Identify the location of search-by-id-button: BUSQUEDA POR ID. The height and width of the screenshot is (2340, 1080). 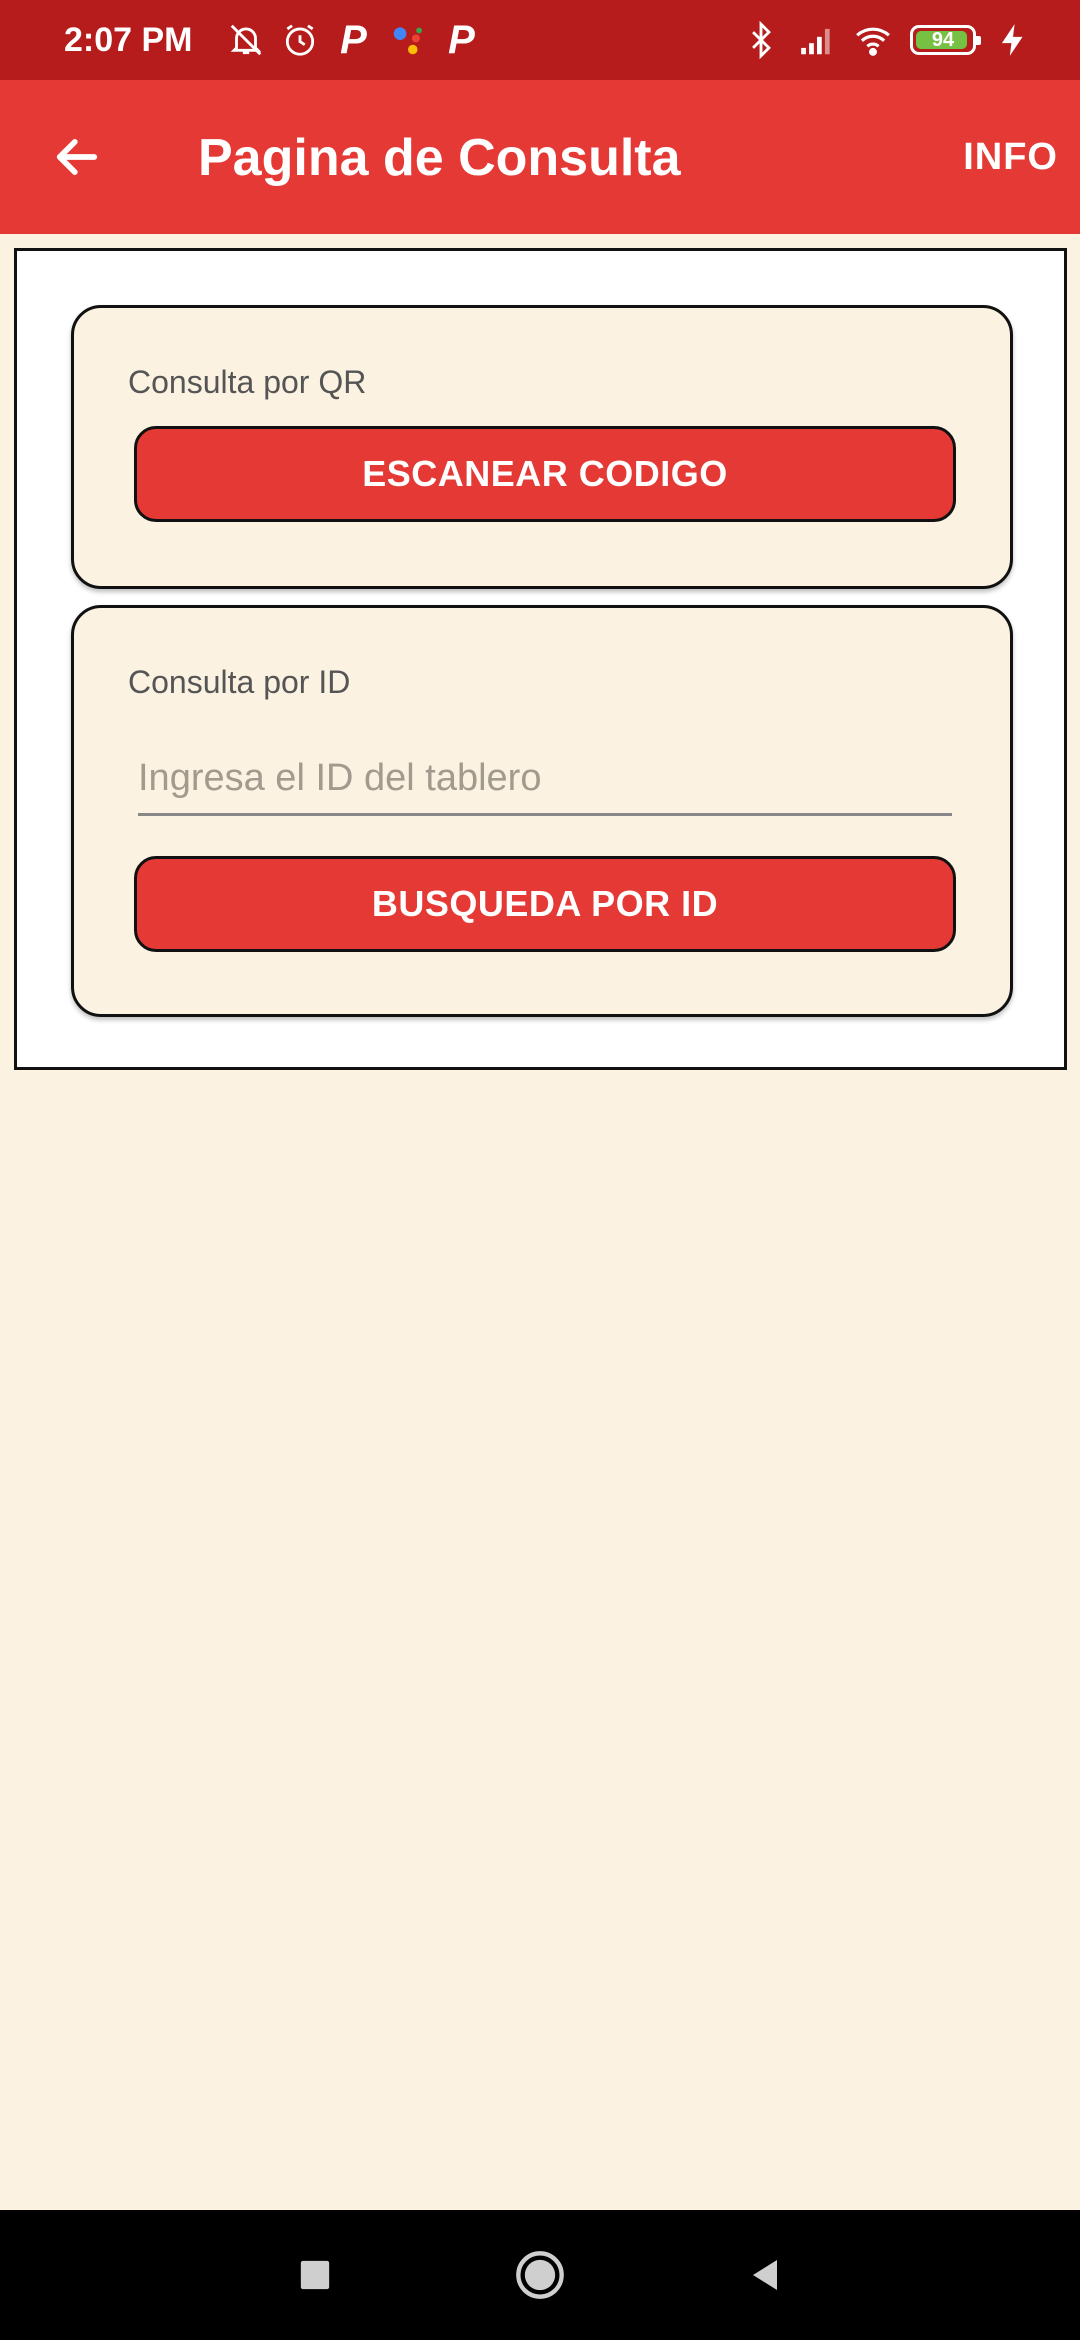
(545, 904).